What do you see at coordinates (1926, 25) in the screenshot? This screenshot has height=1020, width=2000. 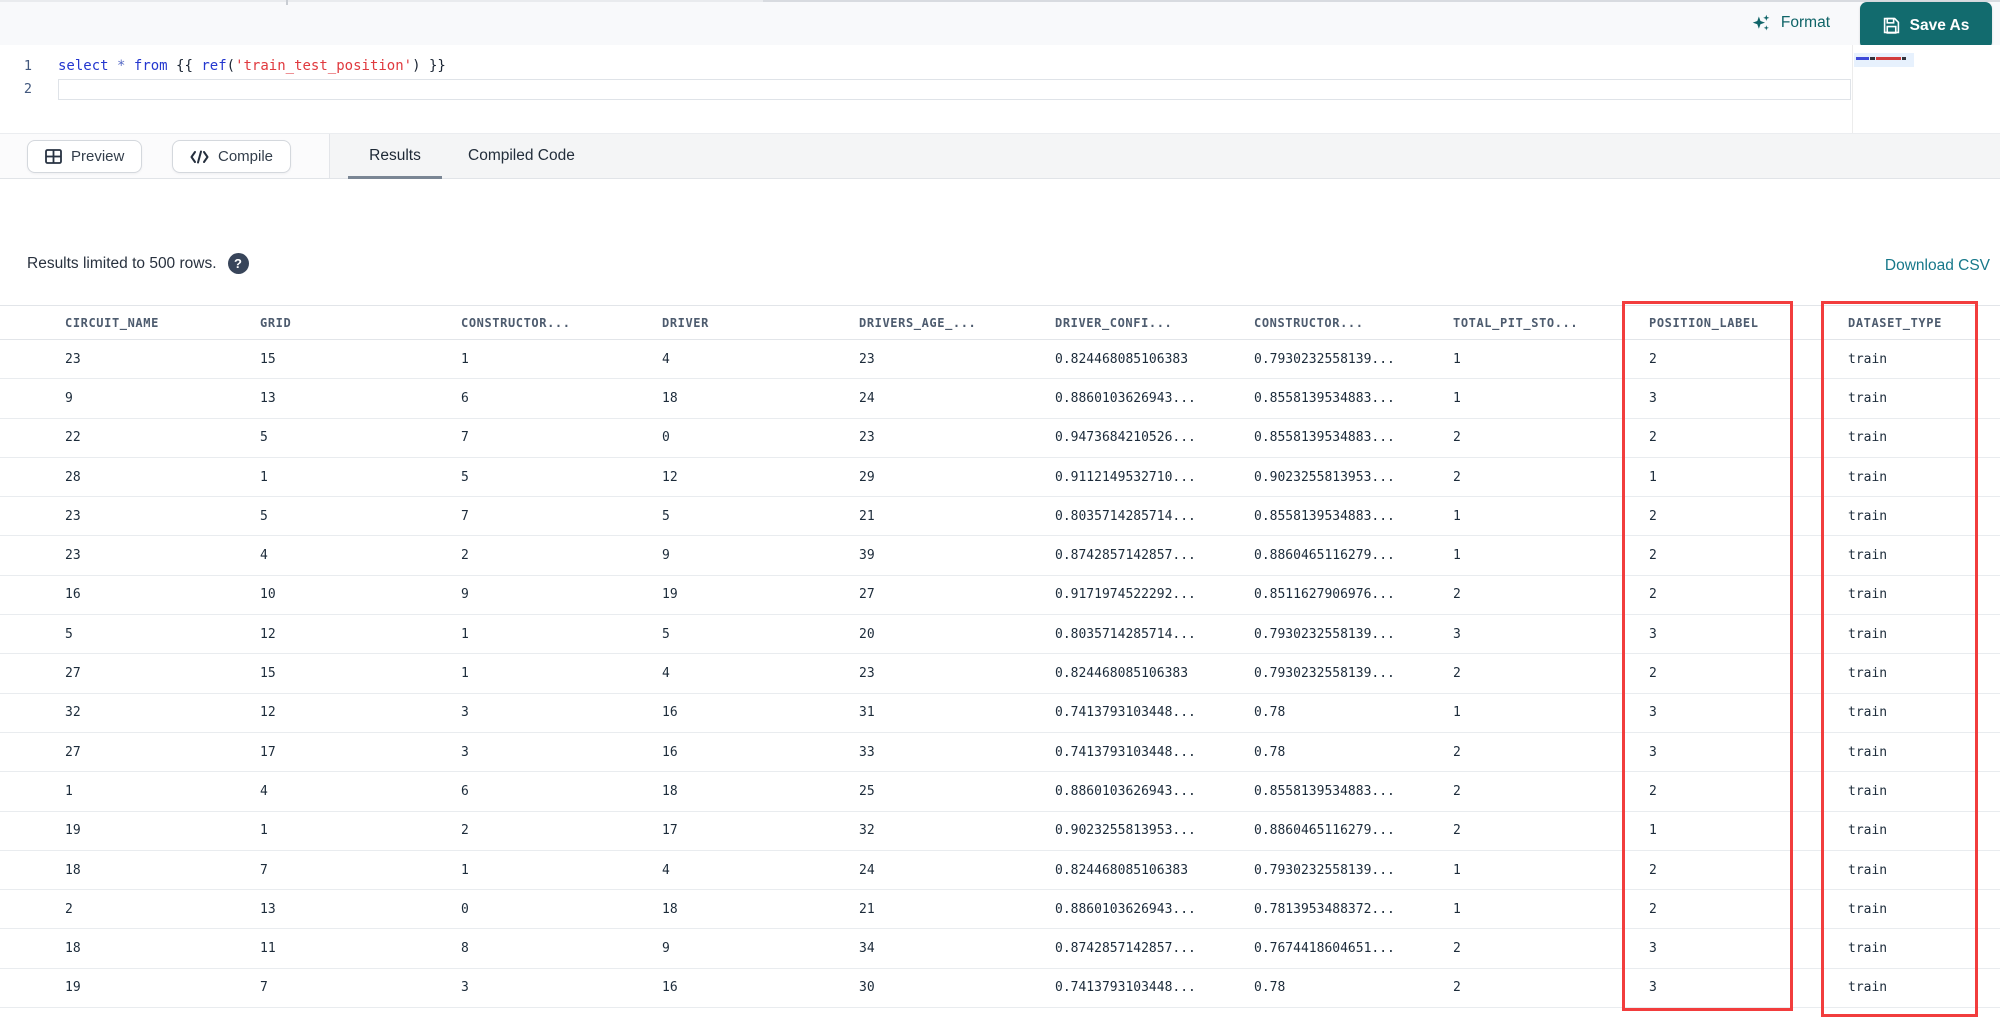 I see `save-as-button: Save As` at bounding box center [1926, 25].